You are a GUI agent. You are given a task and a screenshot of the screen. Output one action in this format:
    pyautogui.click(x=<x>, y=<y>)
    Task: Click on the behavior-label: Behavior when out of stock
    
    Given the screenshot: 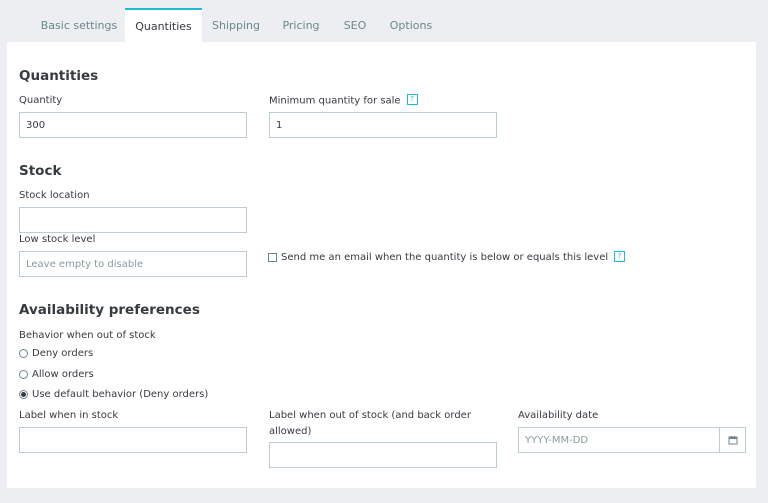 What is the action you would take?
    pyautogui.click(x=87, y=335)
    